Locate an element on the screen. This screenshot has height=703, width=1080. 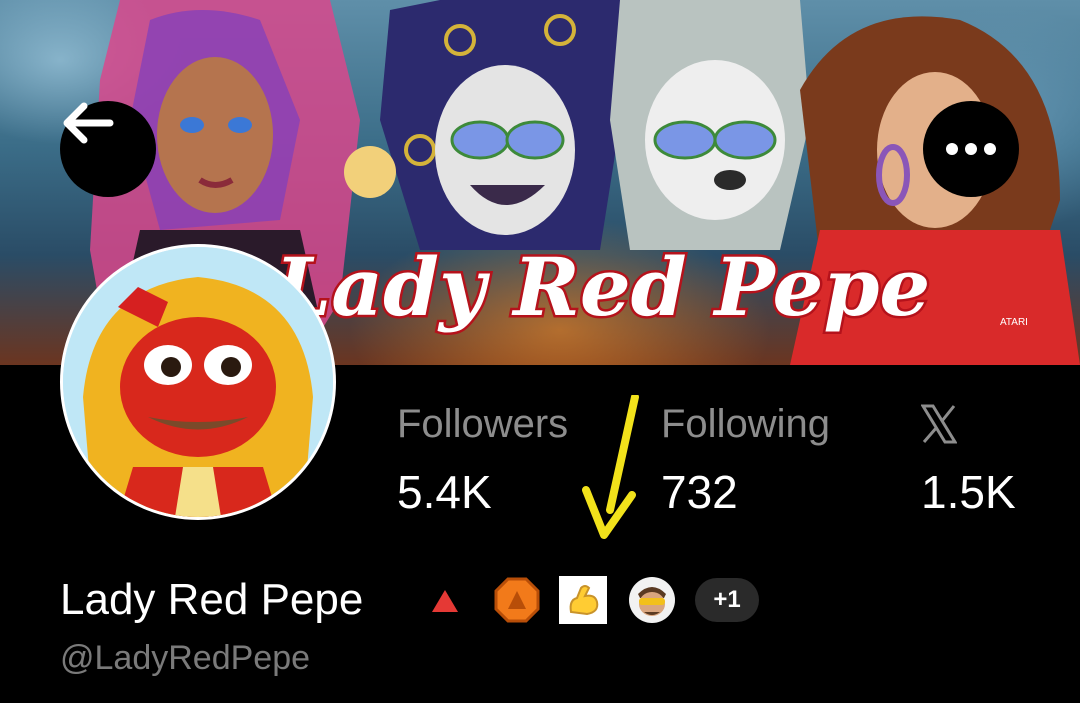
pepe-avatar-art is located at coordinates (198, 382).